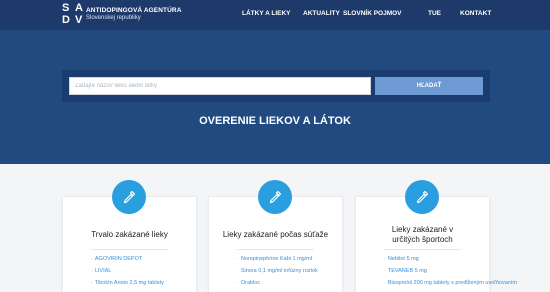 Image resolution: width=550 pixels, height=292 pixels. What do you see at coordinates (321, 13) in the screenshot?
I see `nav-item-aktuality: AKTUALITY` at bounding box center [321, 13].